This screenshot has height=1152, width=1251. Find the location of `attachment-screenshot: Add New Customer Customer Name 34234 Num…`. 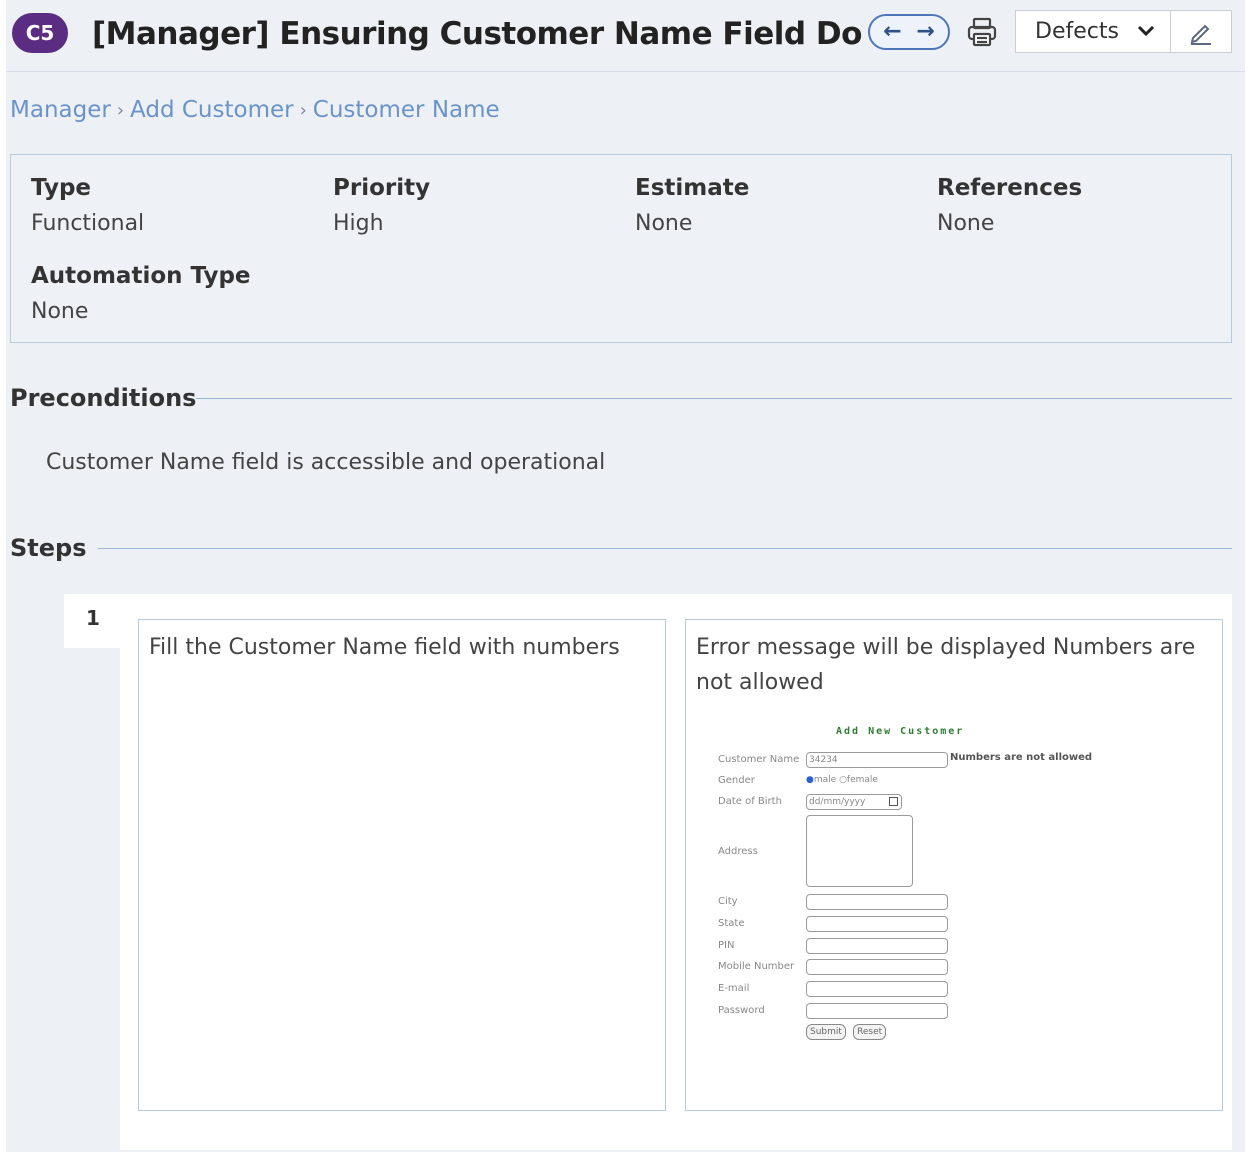

attachment-screenshot: Add New Customer Customer Name 34234 Num… is located at coordinates (918, 887).